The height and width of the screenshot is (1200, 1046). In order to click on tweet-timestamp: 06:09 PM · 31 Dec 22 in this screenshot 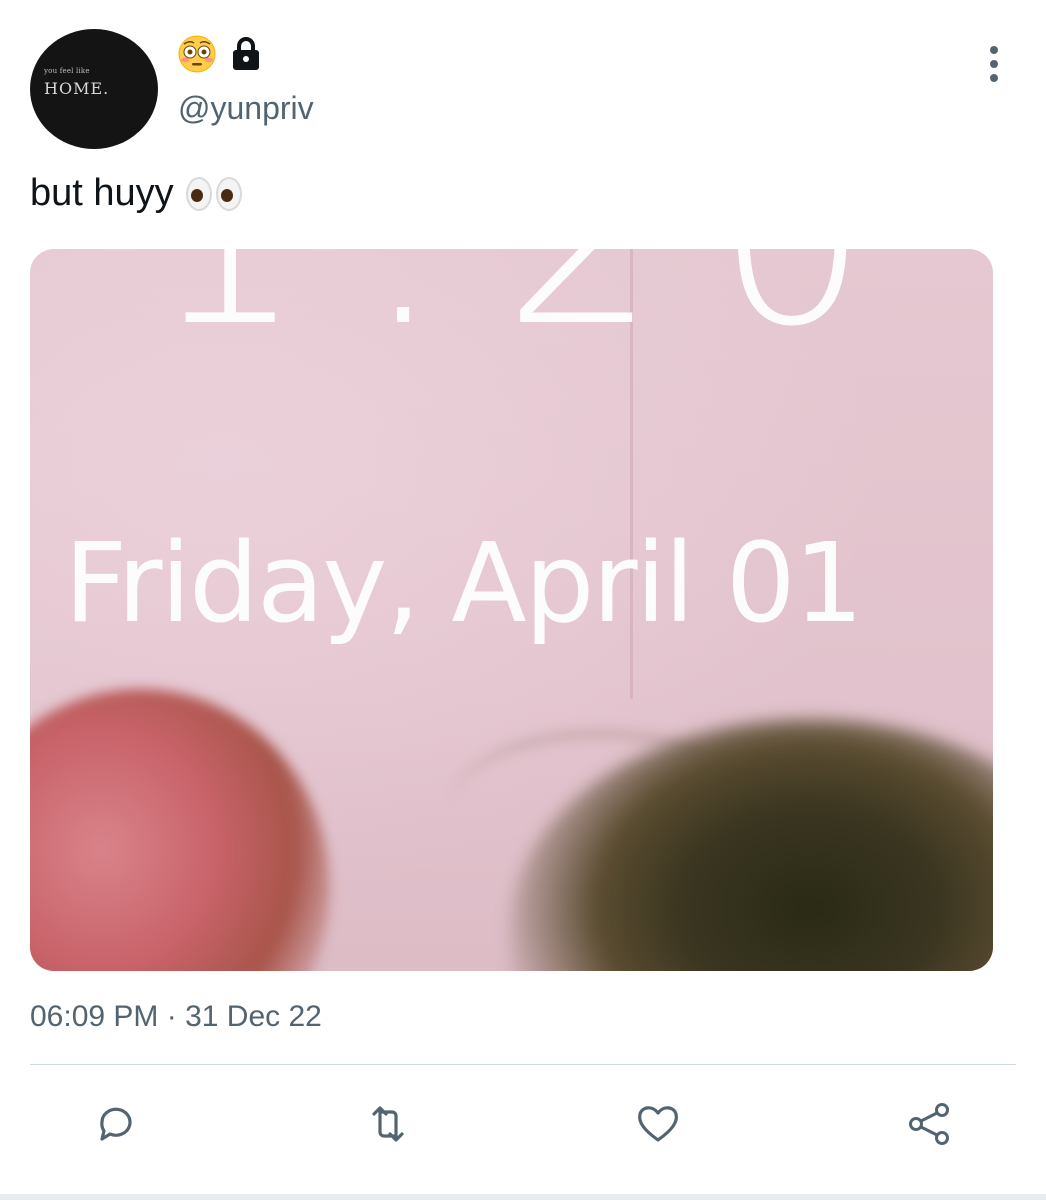, I will do `click(176, 1017)`.